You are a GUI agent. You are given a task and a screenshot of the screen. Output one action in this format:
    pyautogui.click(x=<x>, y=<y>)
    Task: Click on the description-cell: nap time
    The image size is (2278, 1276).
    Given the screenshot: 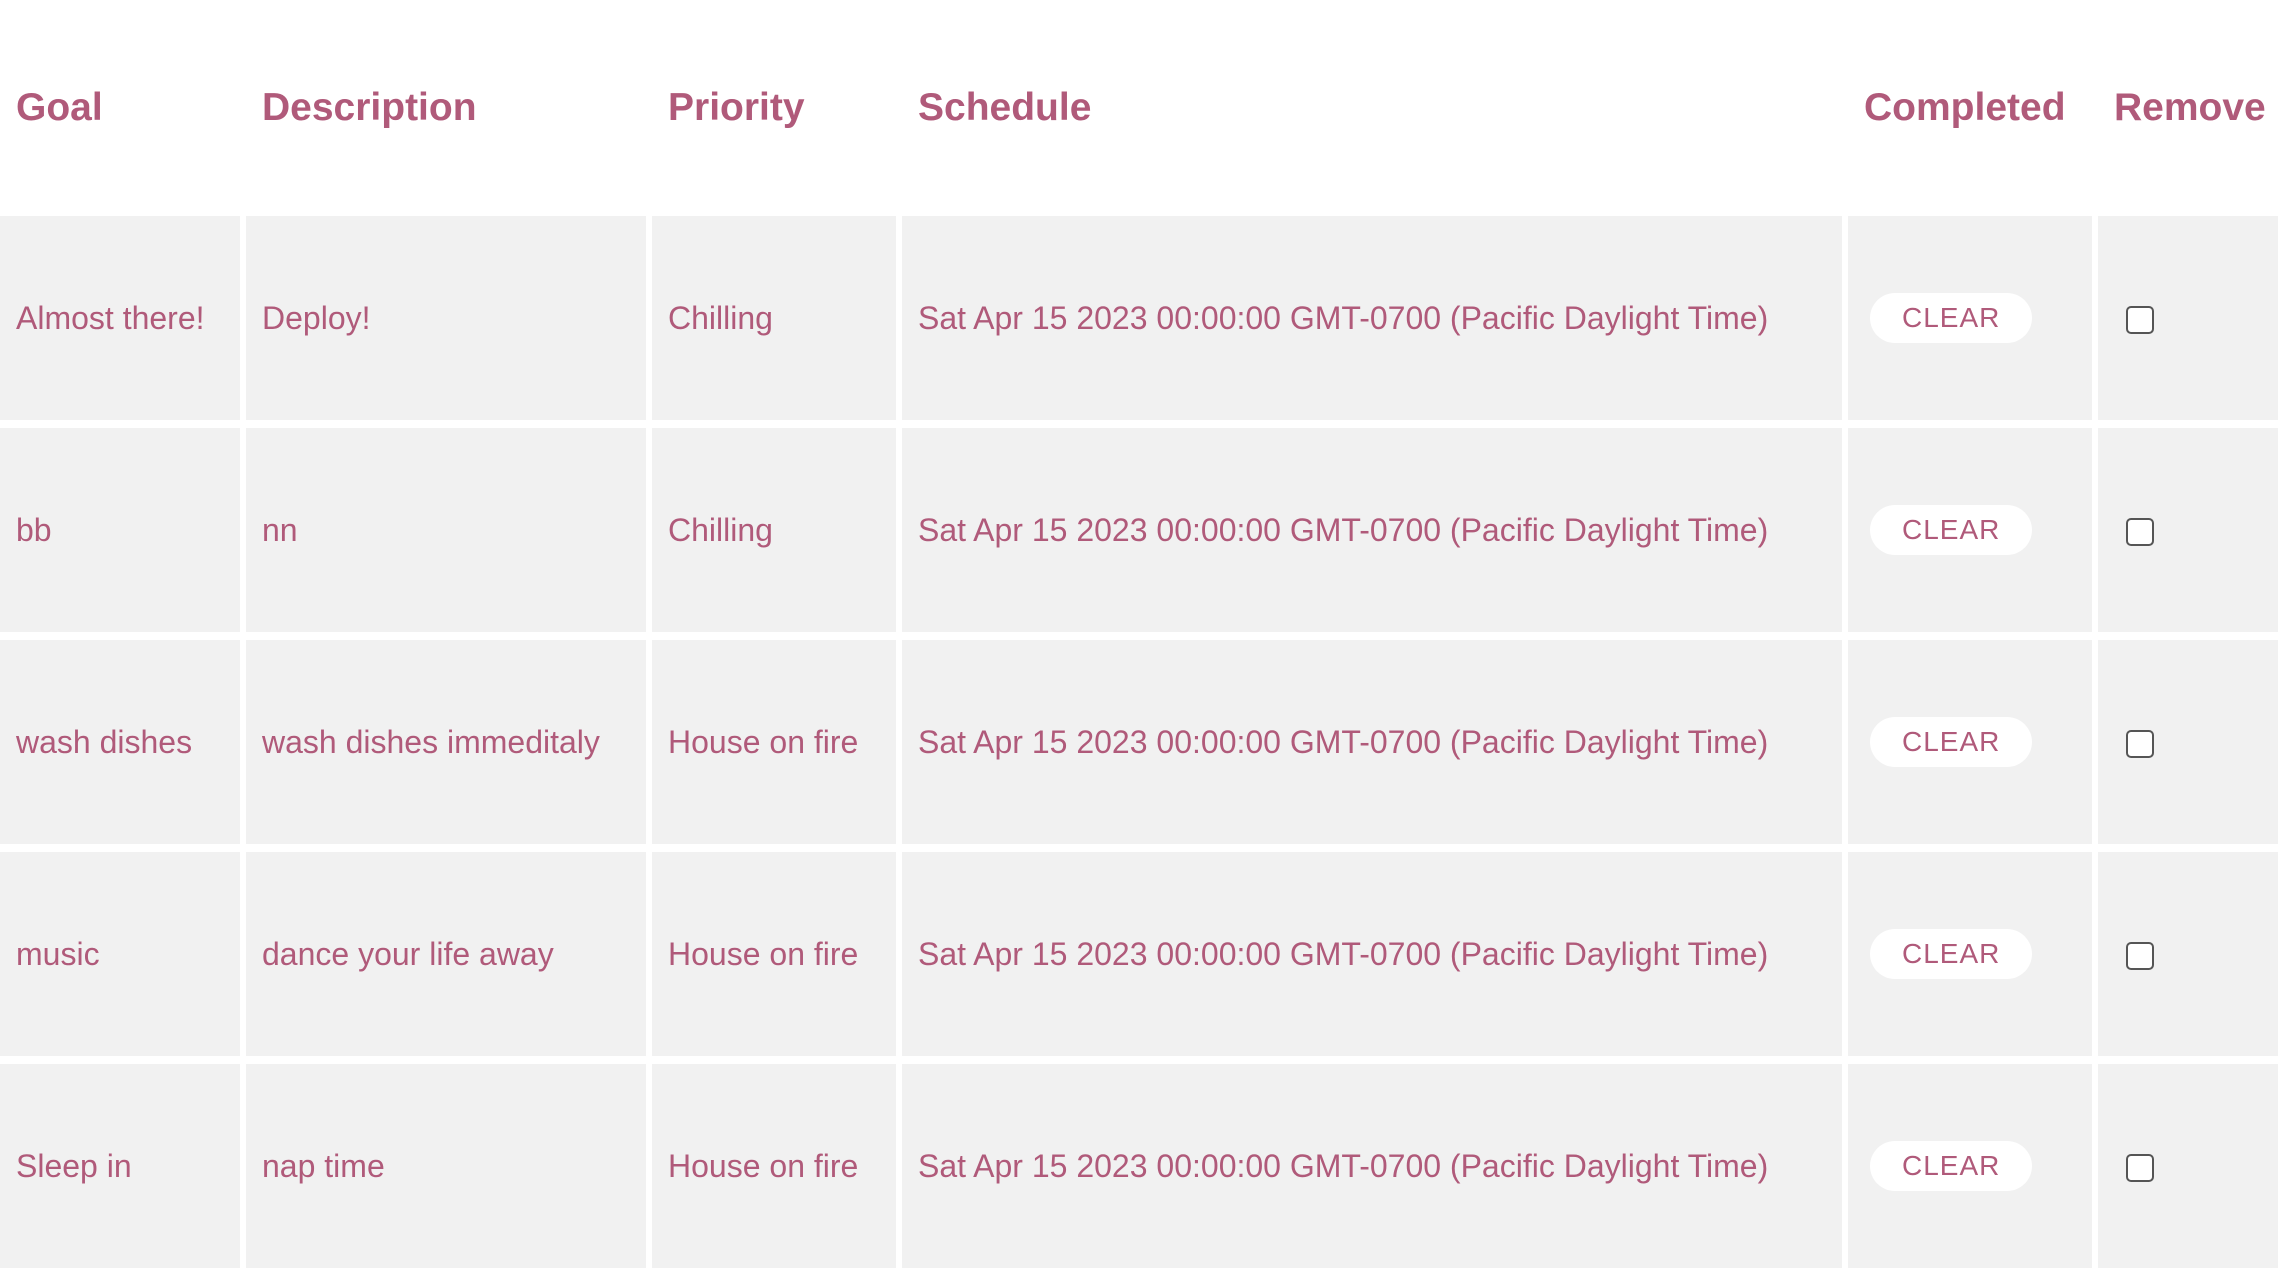 What is the action you would take?
    pyautogui.click(x=446, y=1166)
    